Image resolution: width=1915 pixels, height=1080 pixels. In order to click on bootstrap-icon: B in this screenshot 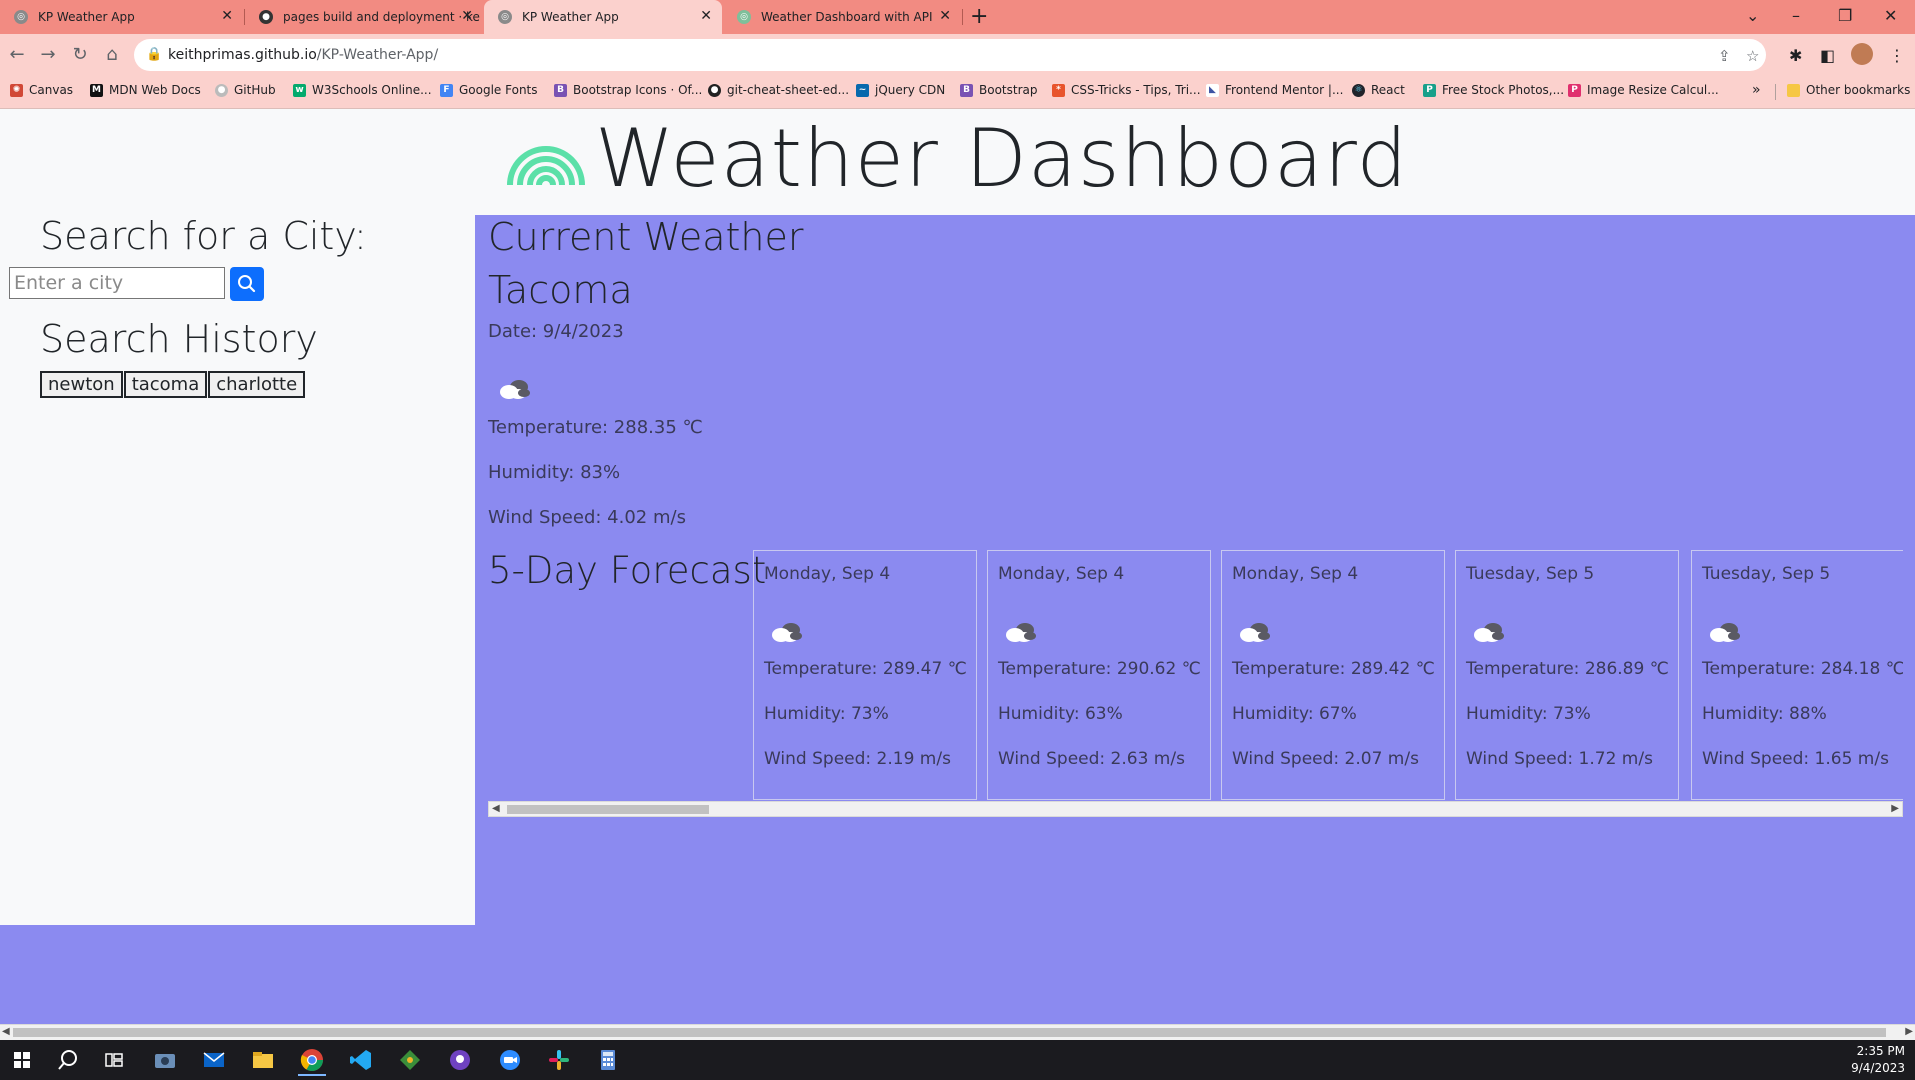, I will do `click(560, 90)`.